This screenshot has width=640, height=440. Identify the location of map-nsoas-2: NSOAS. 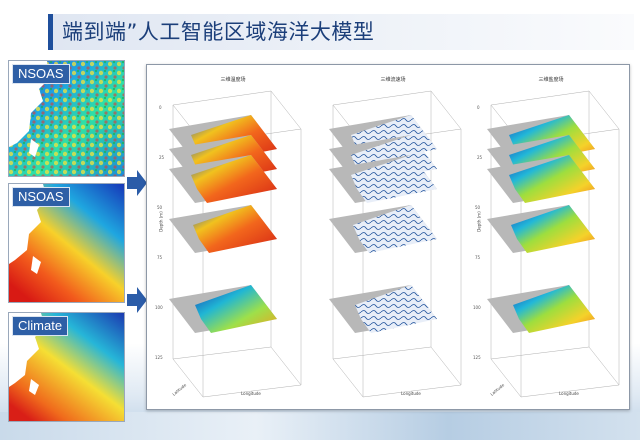
(66, 243).